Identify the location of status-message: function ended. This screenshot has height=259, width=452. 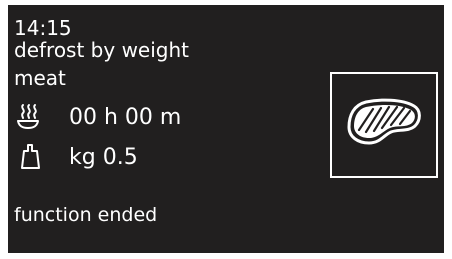
(86, 215).